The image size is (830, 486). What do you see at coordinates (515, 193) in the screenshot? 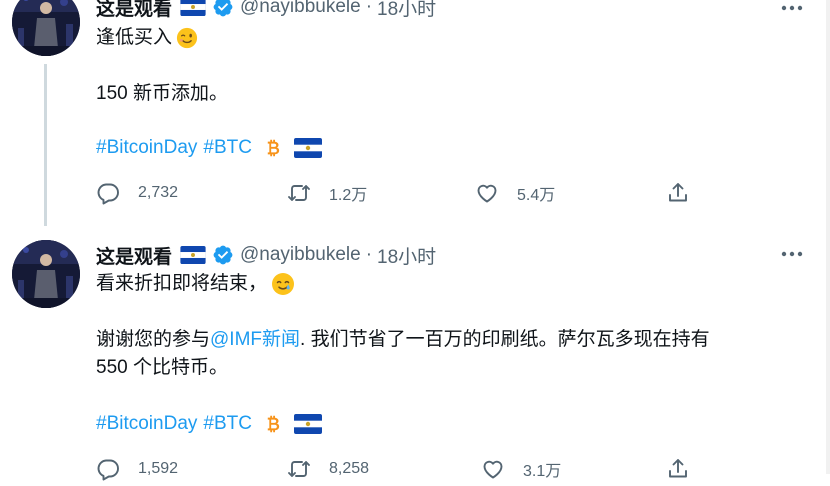
I see `like-button: 5.4万` at bounding box center [515, 193].